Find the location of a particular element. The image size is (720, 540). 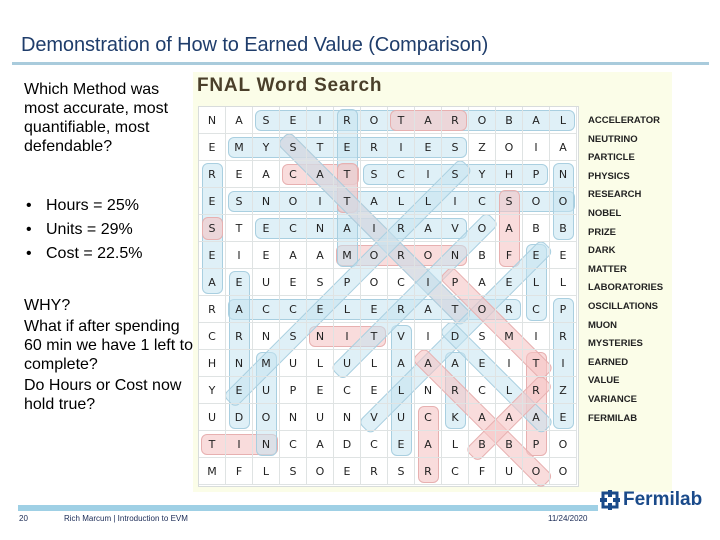

grid-cell: V is located at coordinates (455, 228).